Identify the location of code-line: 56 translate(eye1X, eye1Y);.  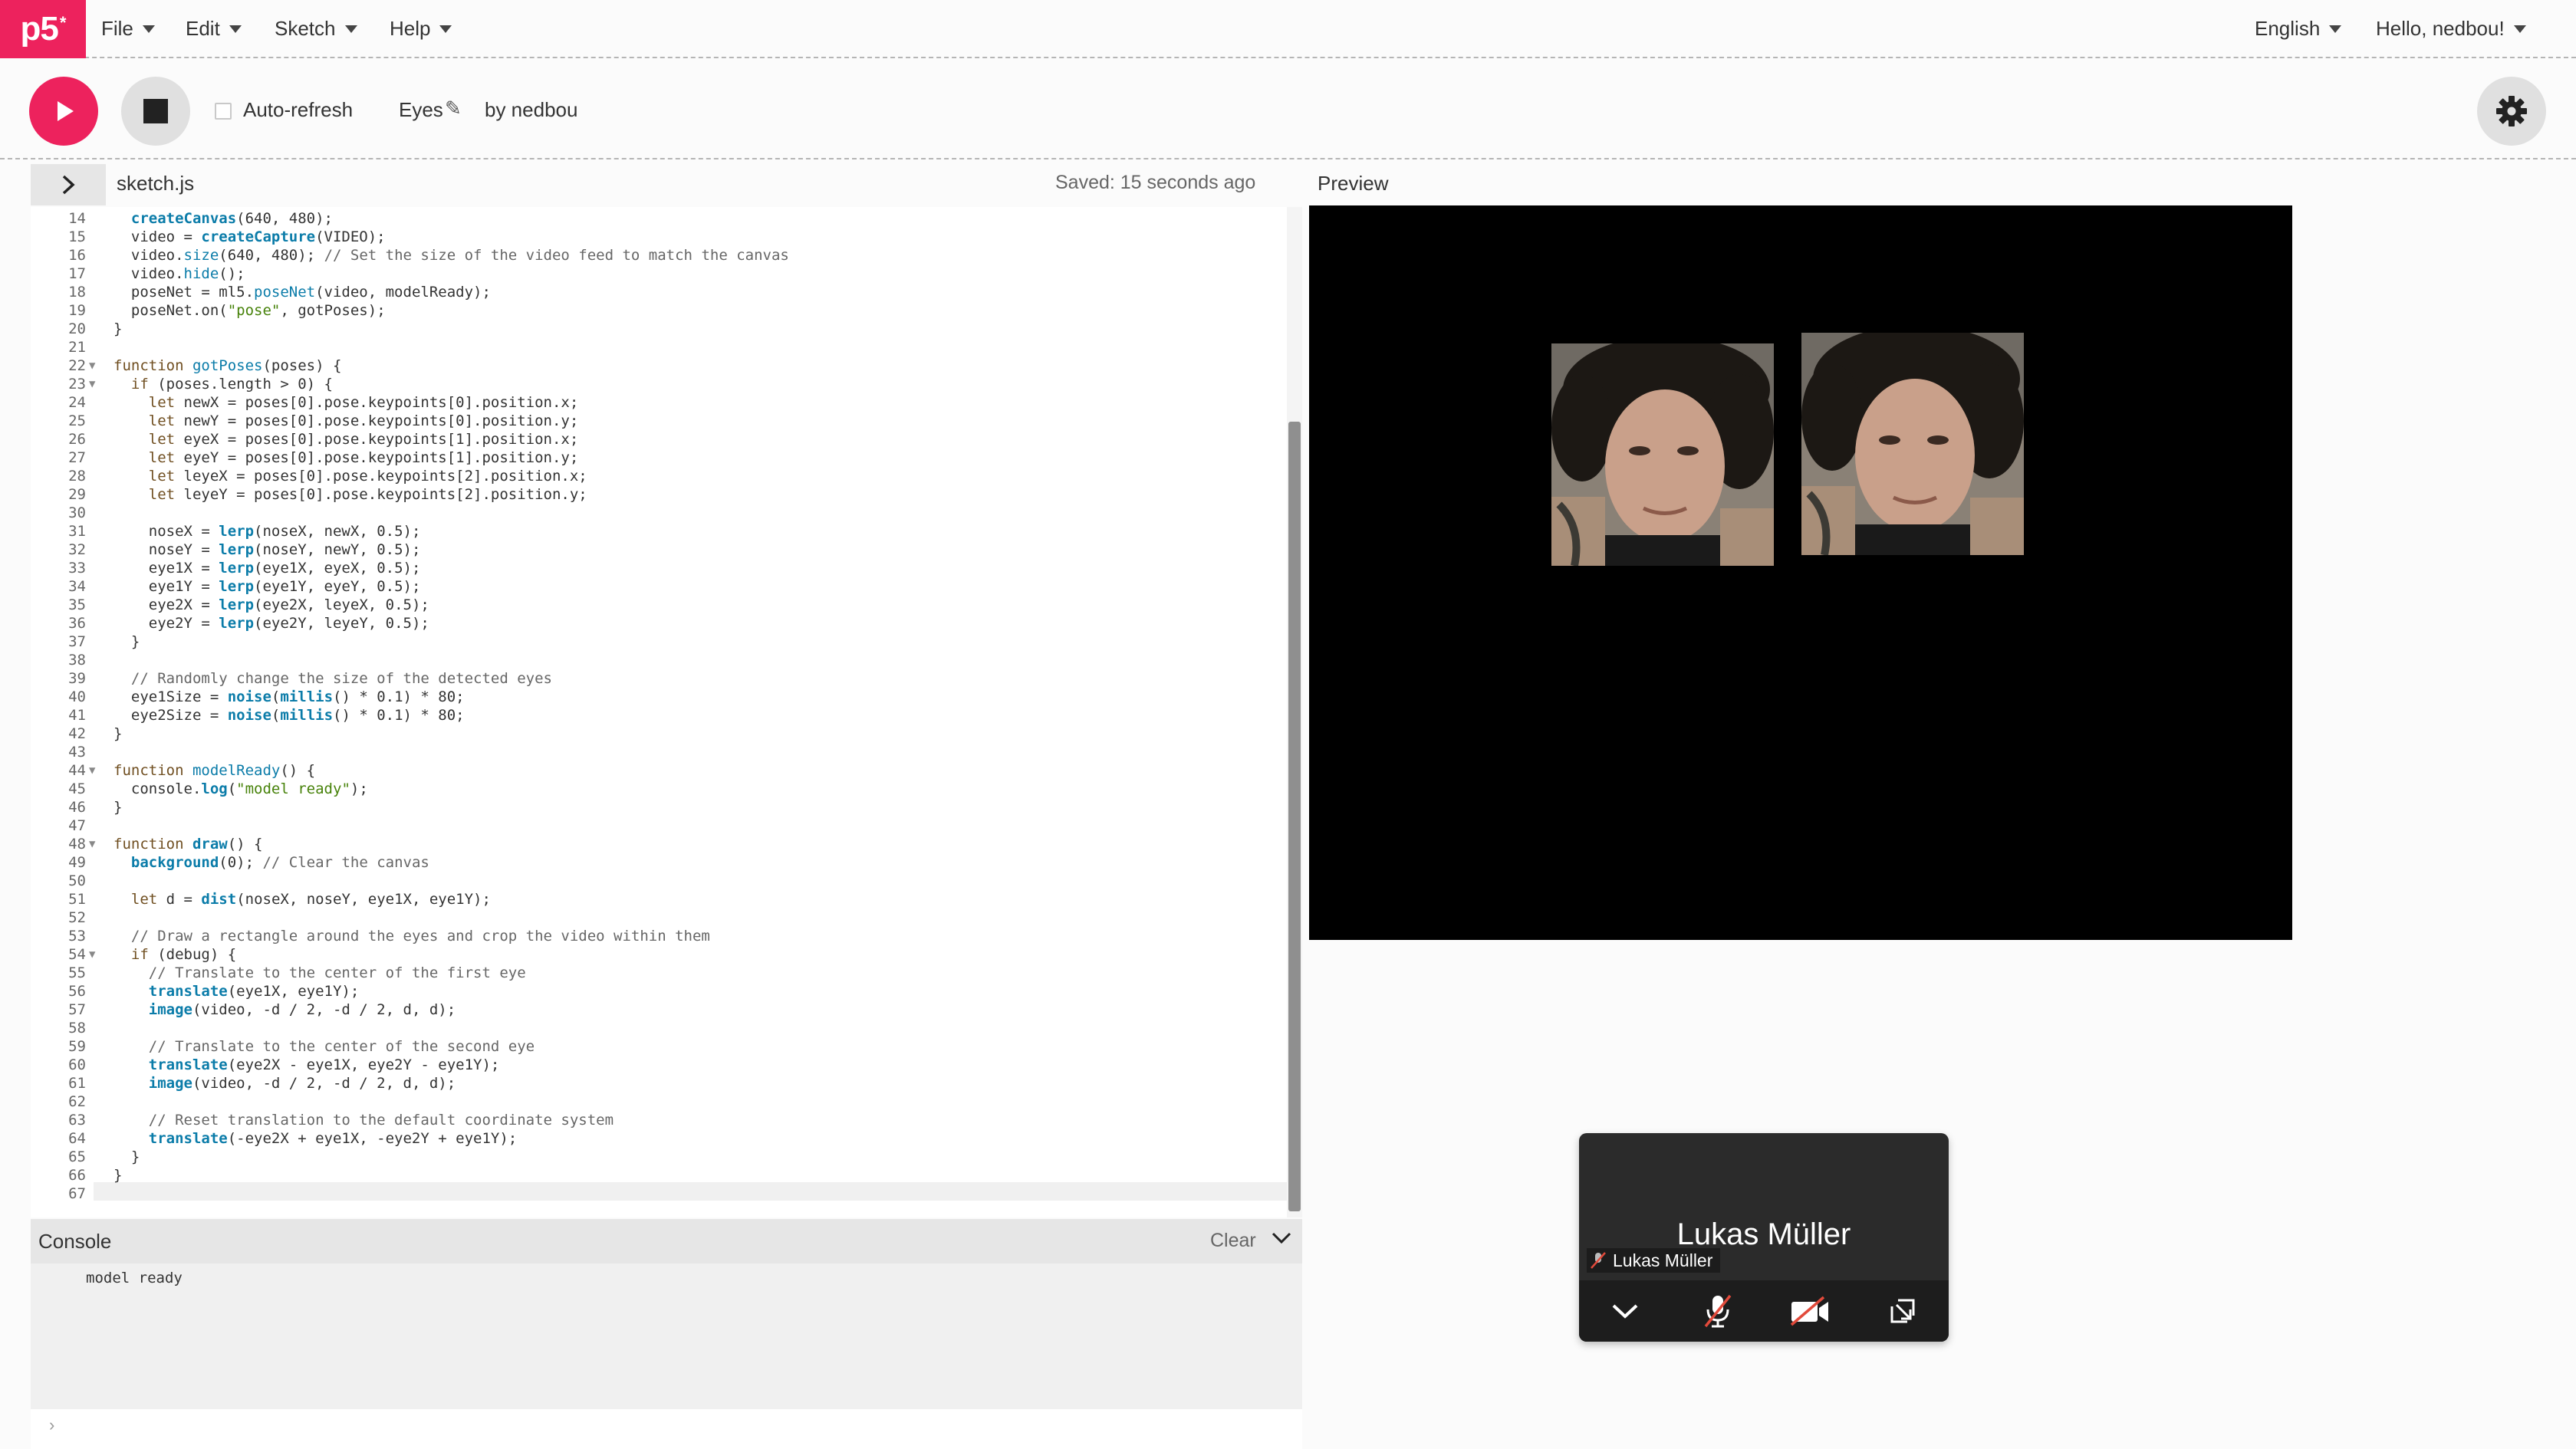
(659, 992).